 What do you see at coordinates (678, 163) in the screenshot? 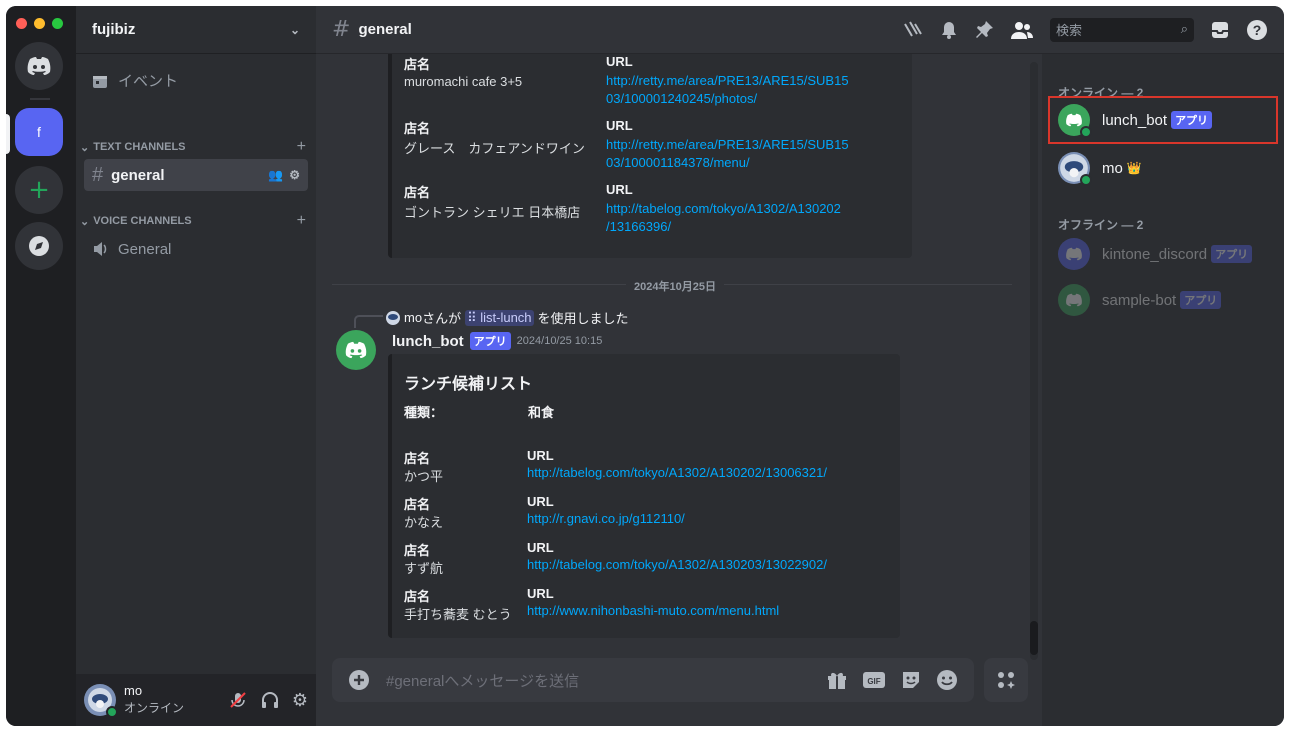
I see `restaurant-link: 03/100001184378/menu/` at bounding box center [678, 163].